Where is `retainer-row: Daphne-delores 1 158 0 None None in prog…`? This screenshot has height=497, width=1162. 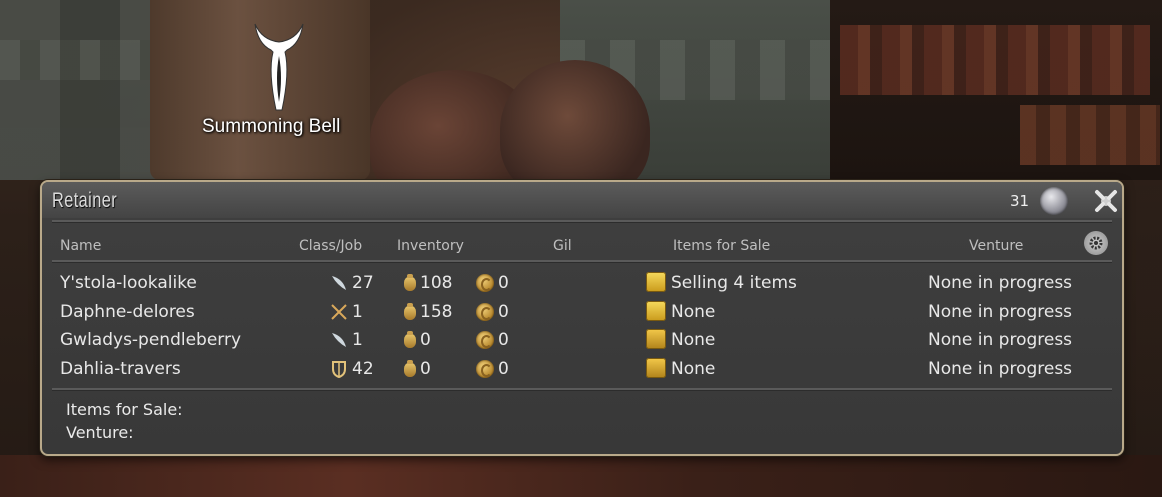
retainer-row: Daphne-delores 1 158 0 None None in prog… is located at coordinates (585, 312).